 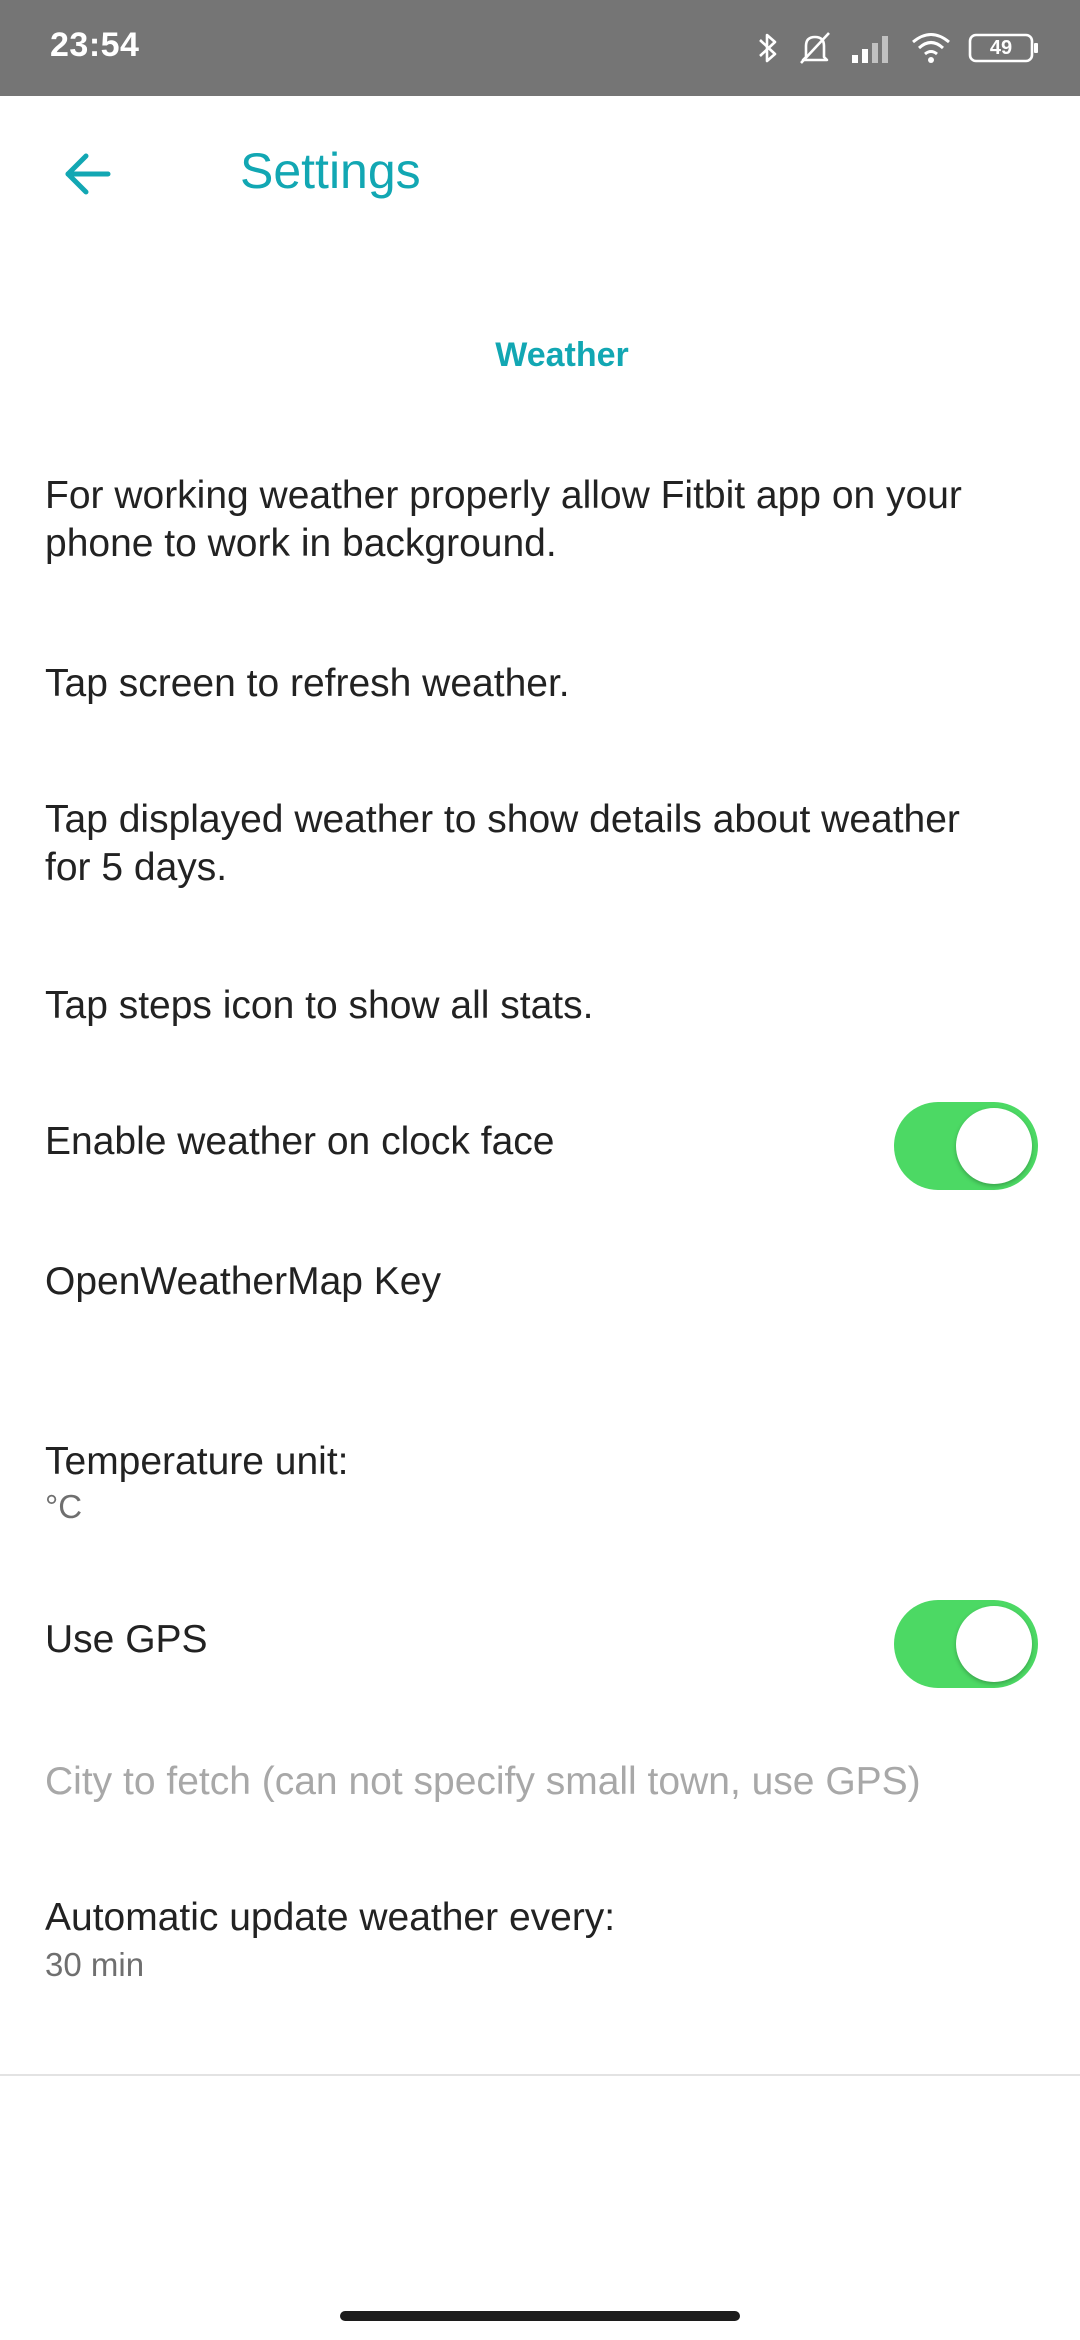 I want to click on enable-weather-toggle, so click(x=966, y=1146).